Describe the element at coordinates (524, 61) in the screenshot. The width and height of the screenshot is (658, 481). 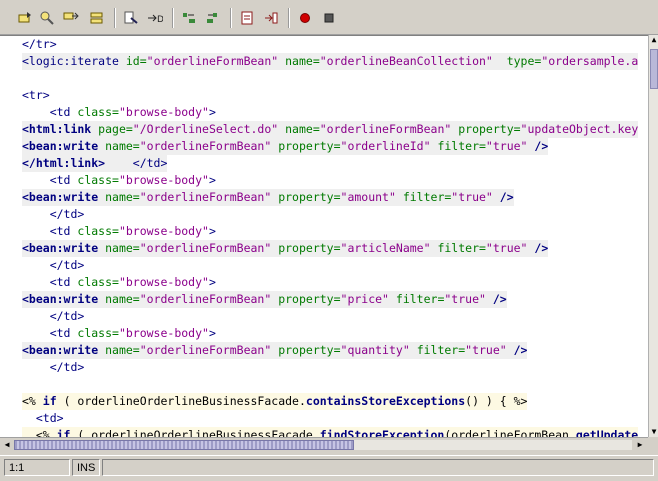
I see `code-token: type=` at that location.